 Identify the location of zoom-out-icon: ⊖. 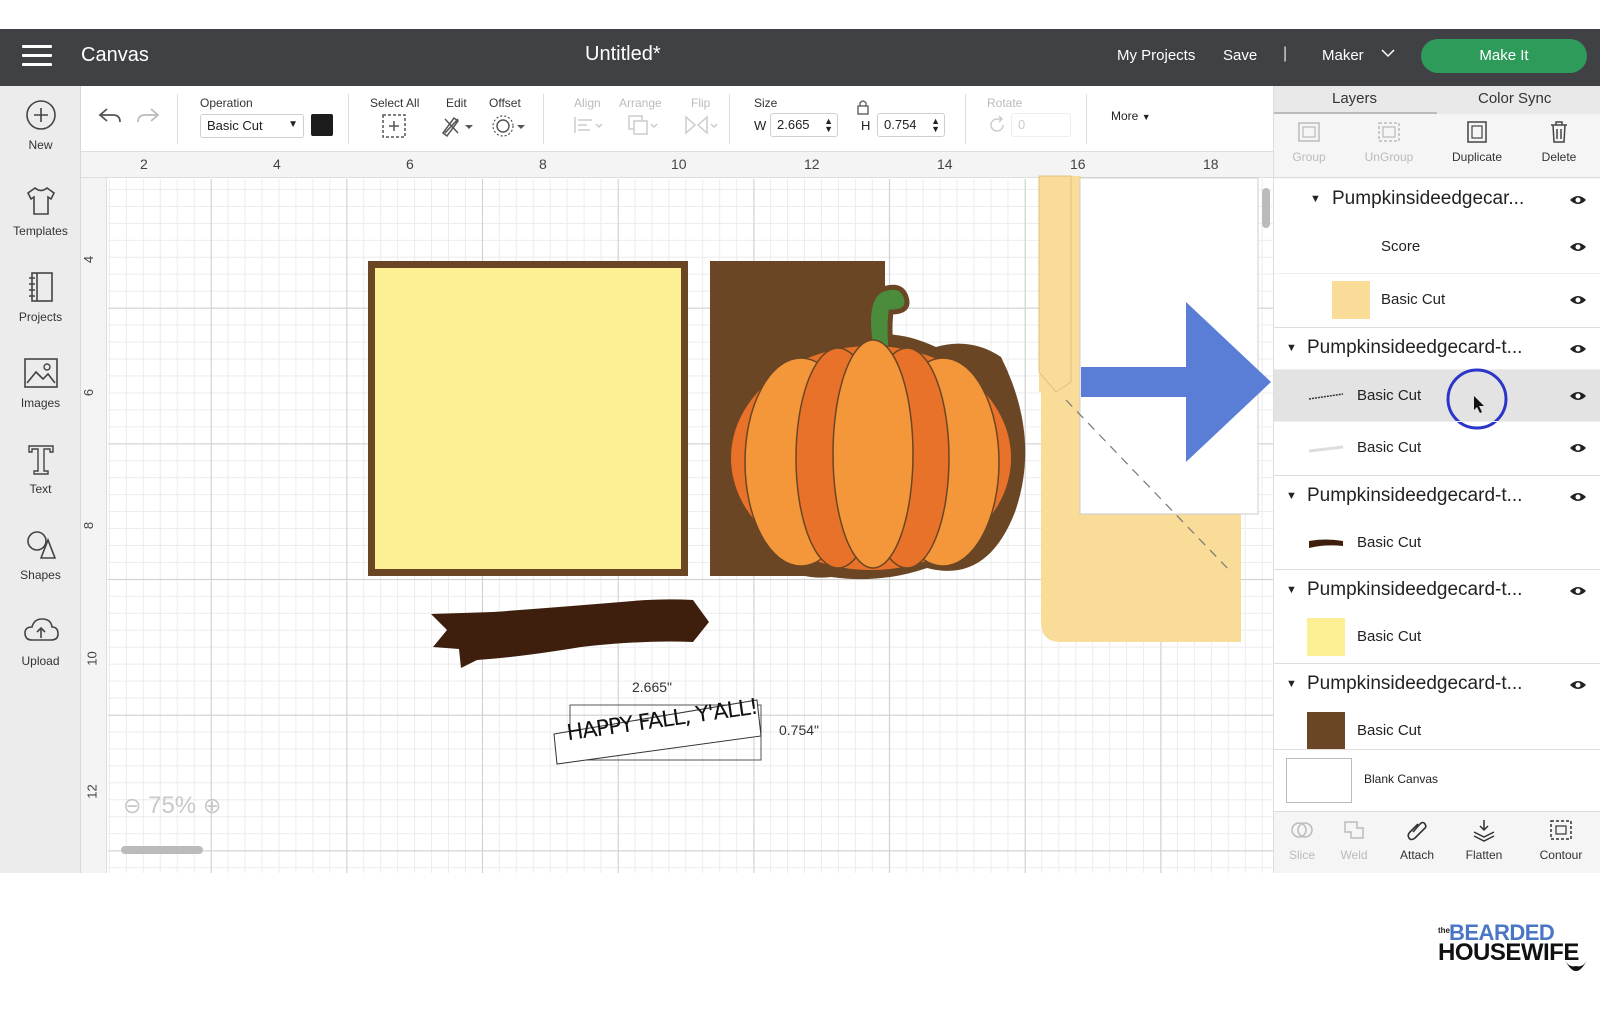
(132, 805).